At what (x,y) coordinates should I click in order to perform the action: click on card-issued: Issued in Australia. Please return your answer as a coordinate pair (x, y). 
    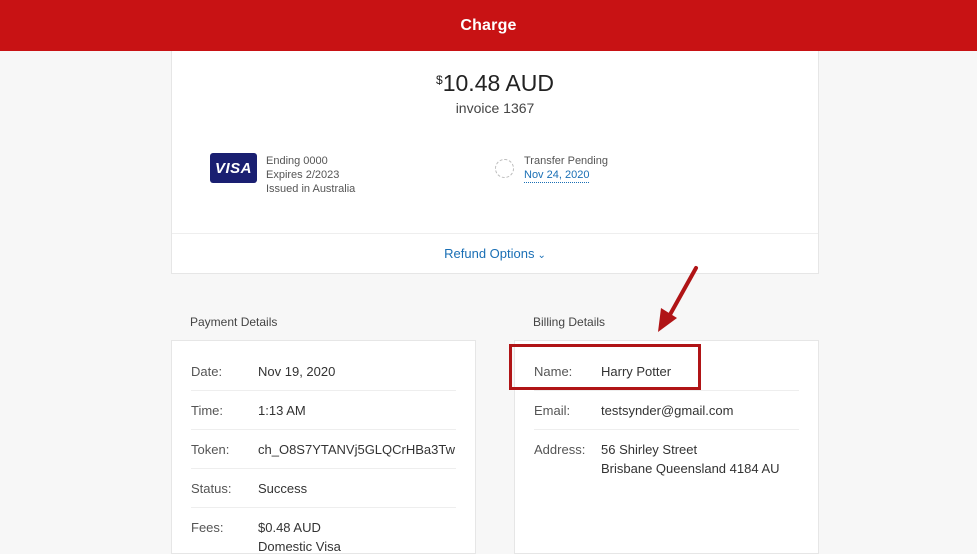
    Looking at the image, I should click on (311, 189).